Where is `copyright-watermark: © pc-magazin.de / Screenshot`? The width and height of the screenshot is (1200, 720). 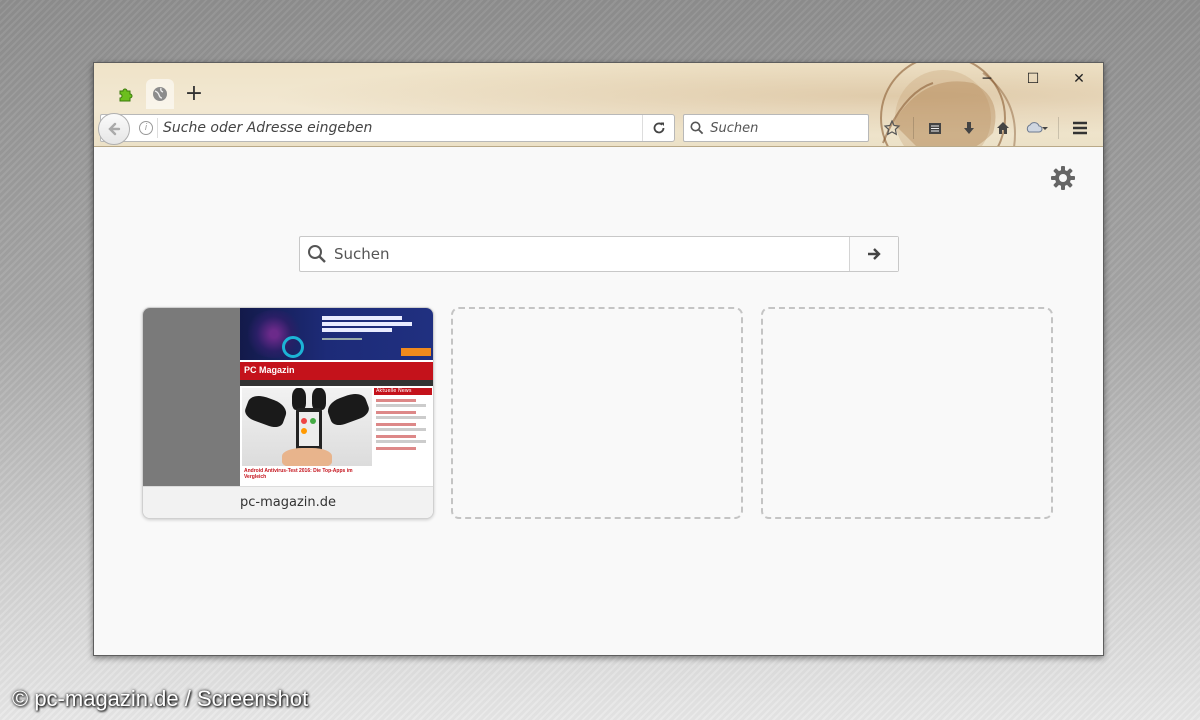
copyright-watermark: © pc-magazin.de / Screenshot is located at coordinates (160, 698).